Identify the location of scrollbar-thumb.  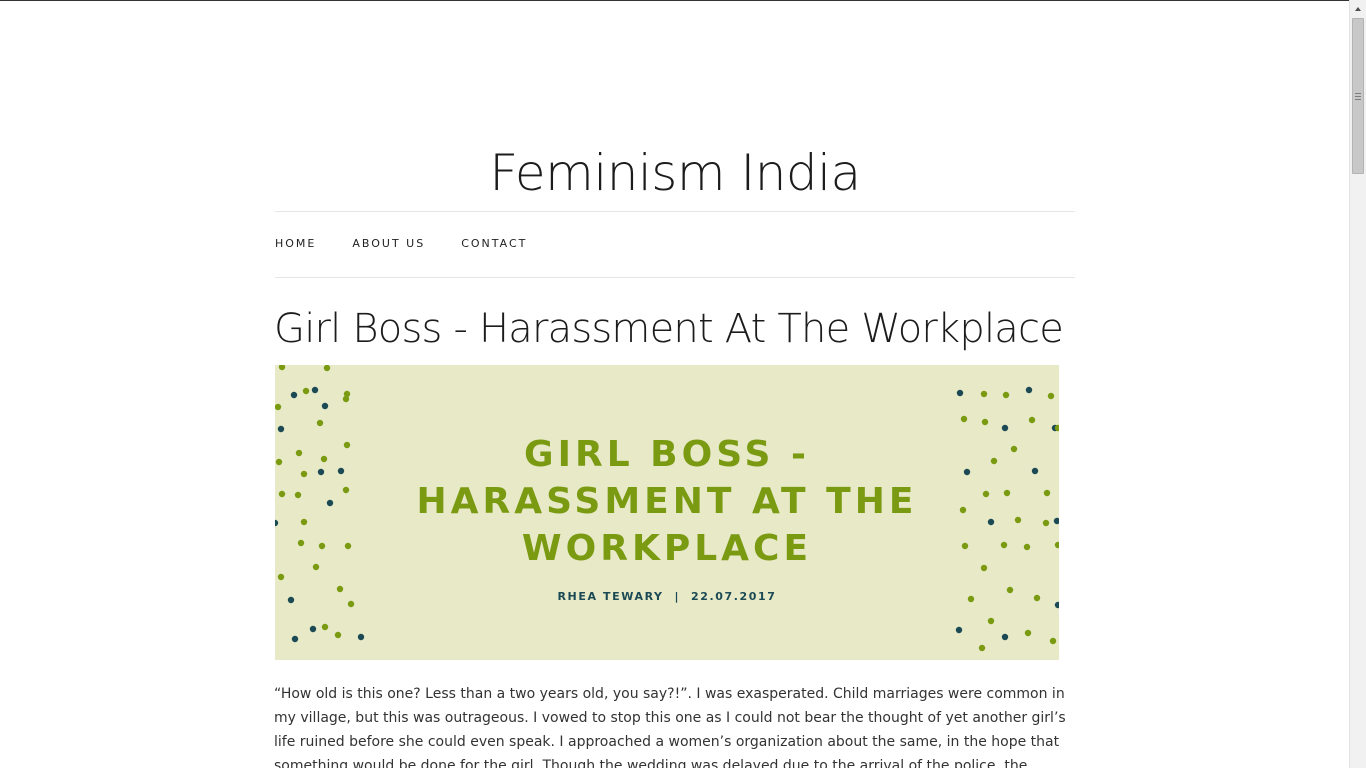
(1358, 96).